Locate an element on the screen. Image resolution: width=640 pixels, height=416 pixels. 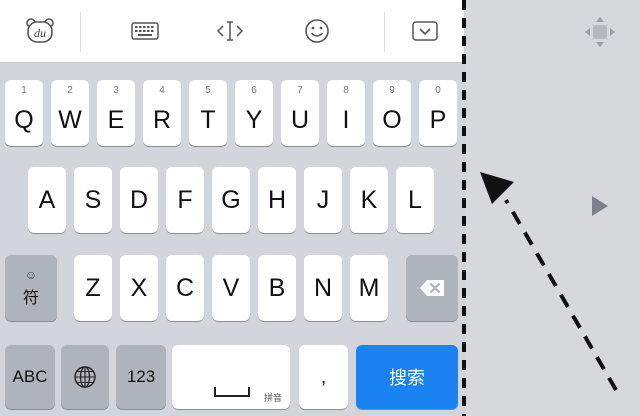
key-u: 7U is located at coordinates (300, 113).